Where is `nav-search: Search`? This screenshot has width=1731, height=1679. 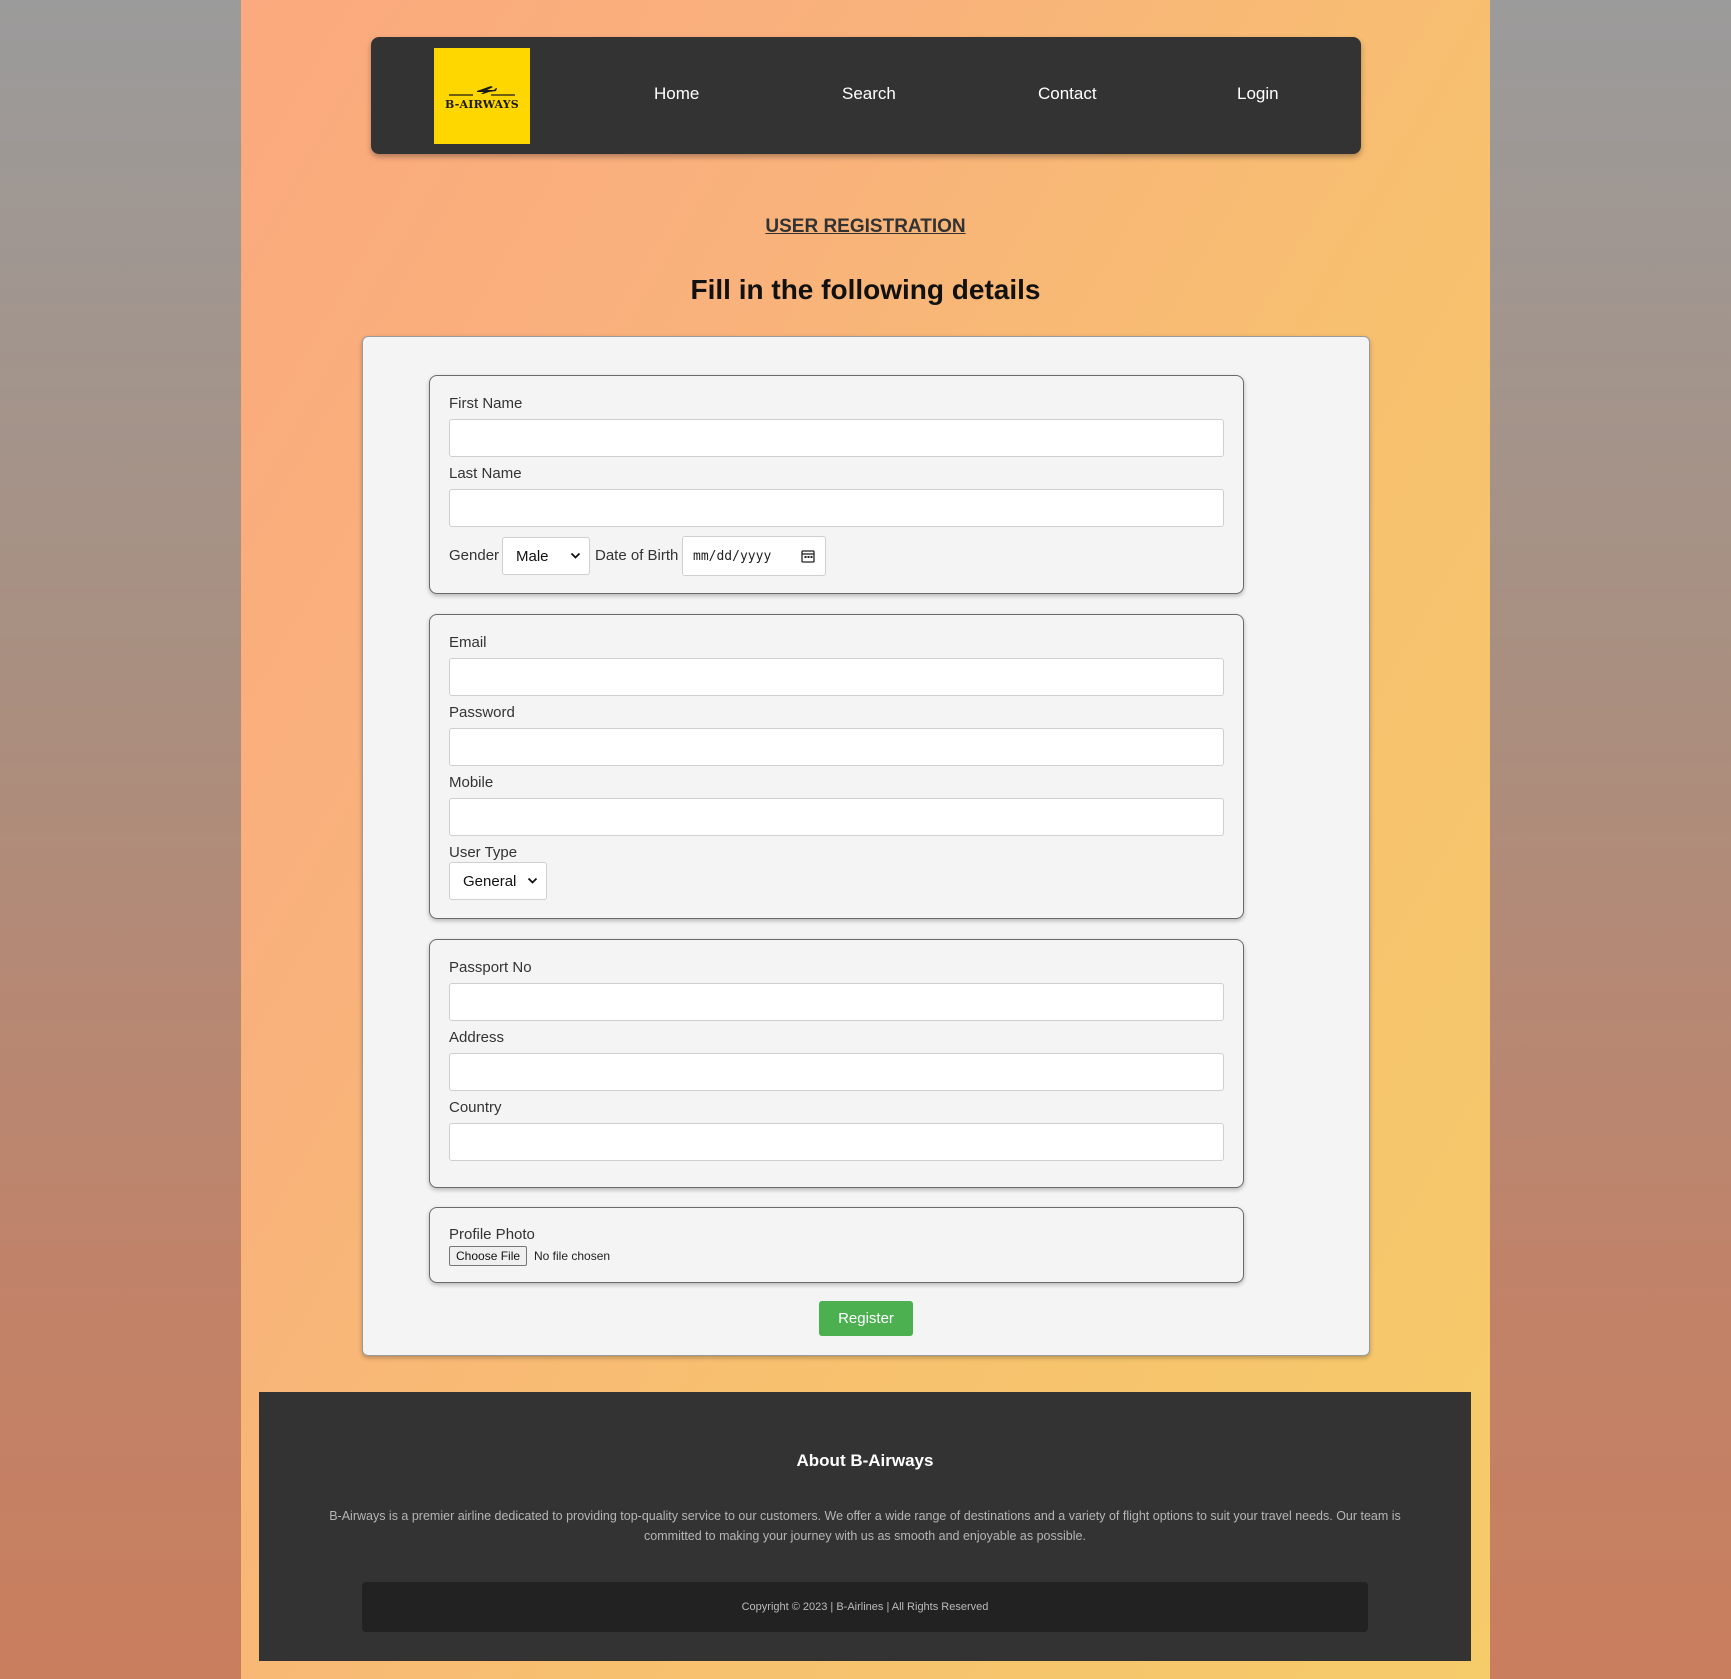
nav-search: Search is located at coordinates (869, 94).